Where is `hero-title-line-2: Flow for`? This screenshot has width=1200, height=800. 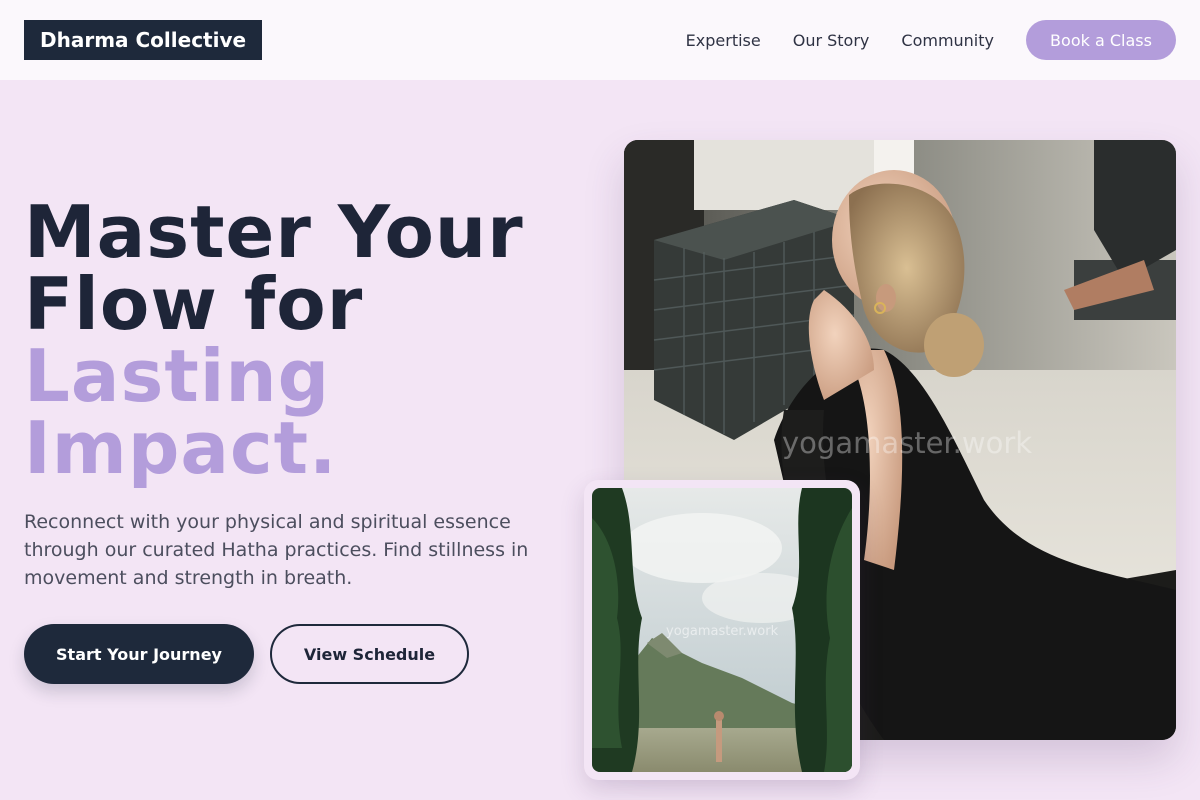
hero-title-line-2: Flow for is located at coordinates (194, 304).